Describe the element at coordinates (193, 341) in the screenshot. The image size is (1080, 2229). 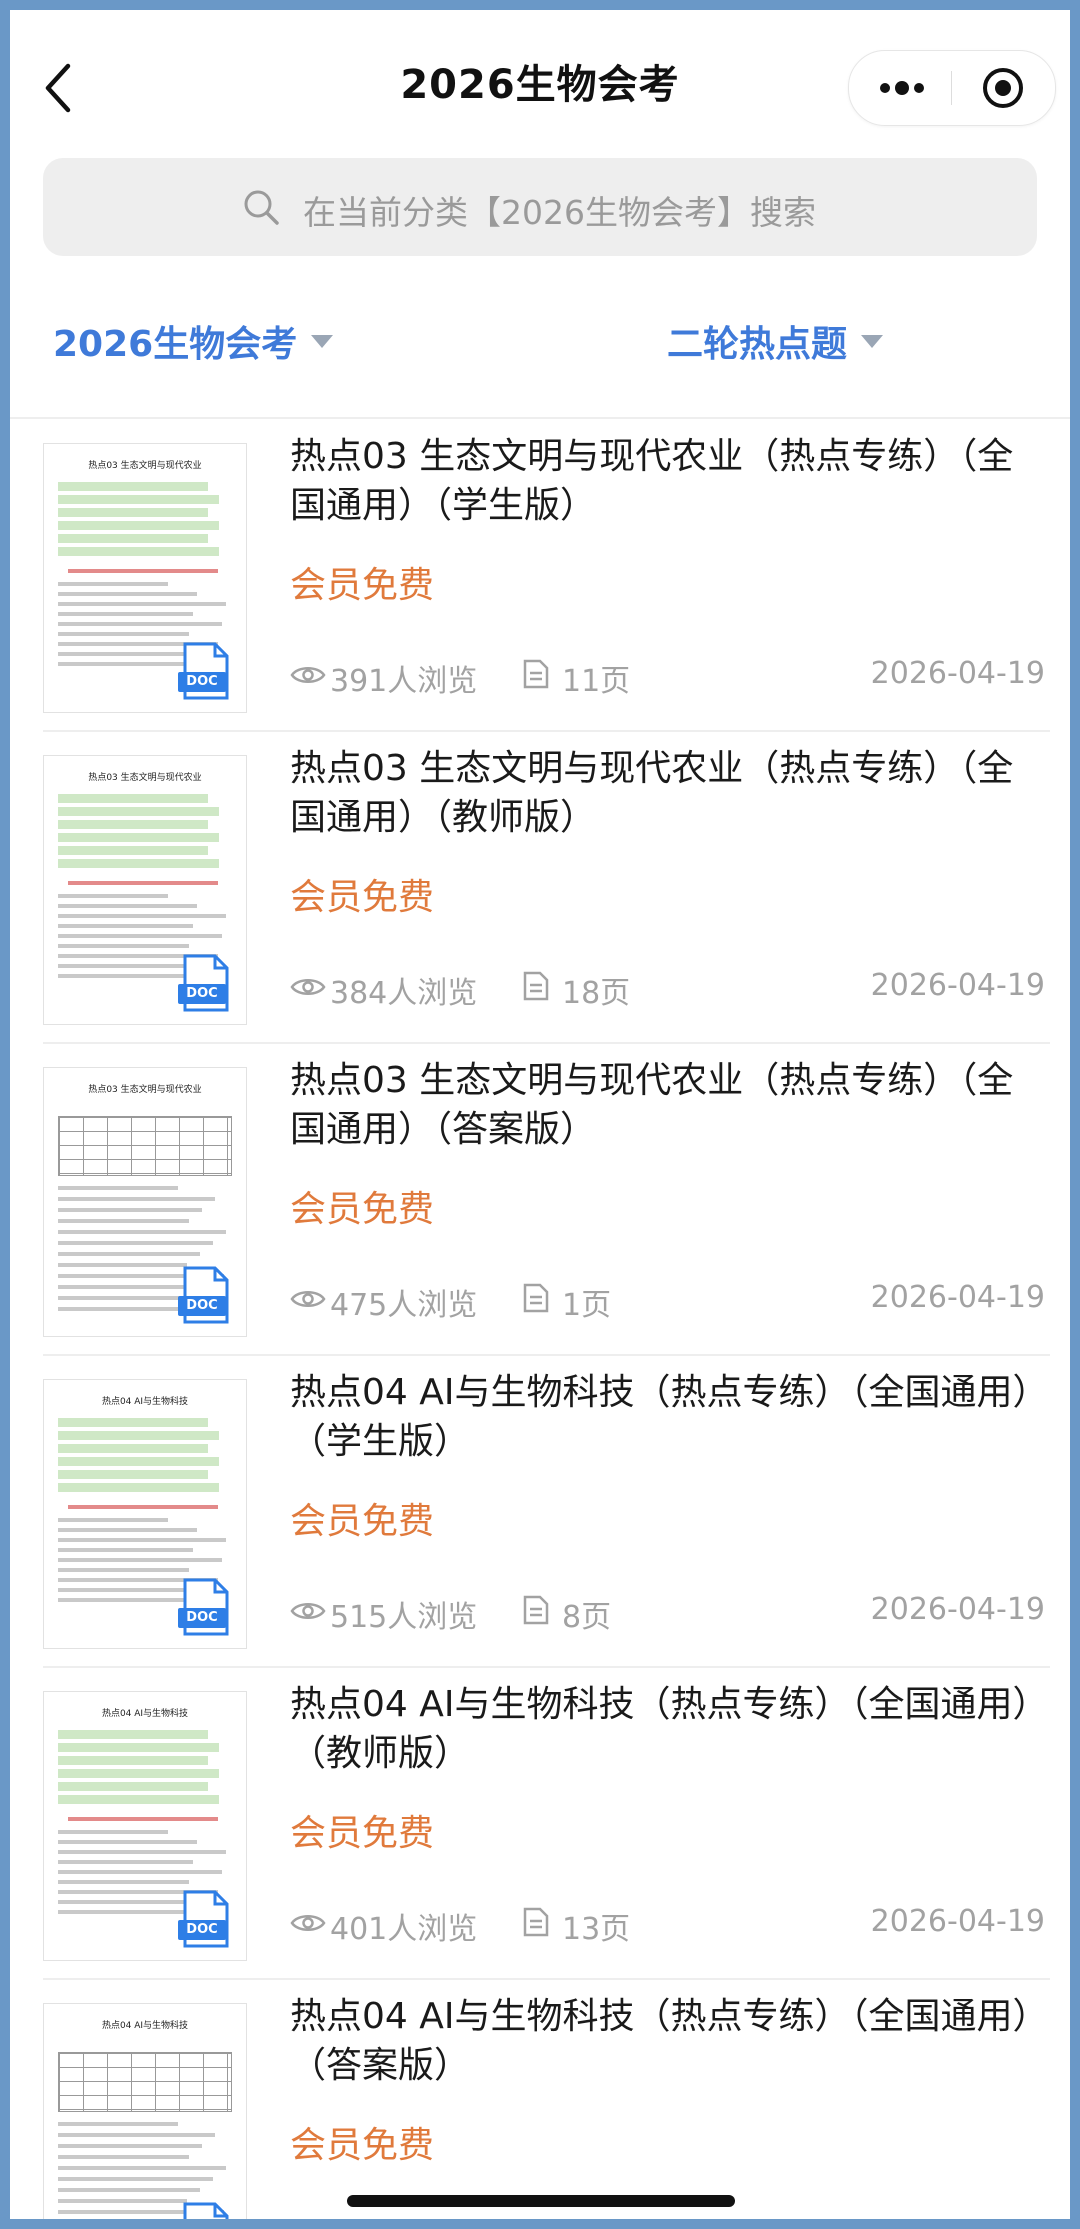
I see `category-filter: 2026生物会考` at that location.